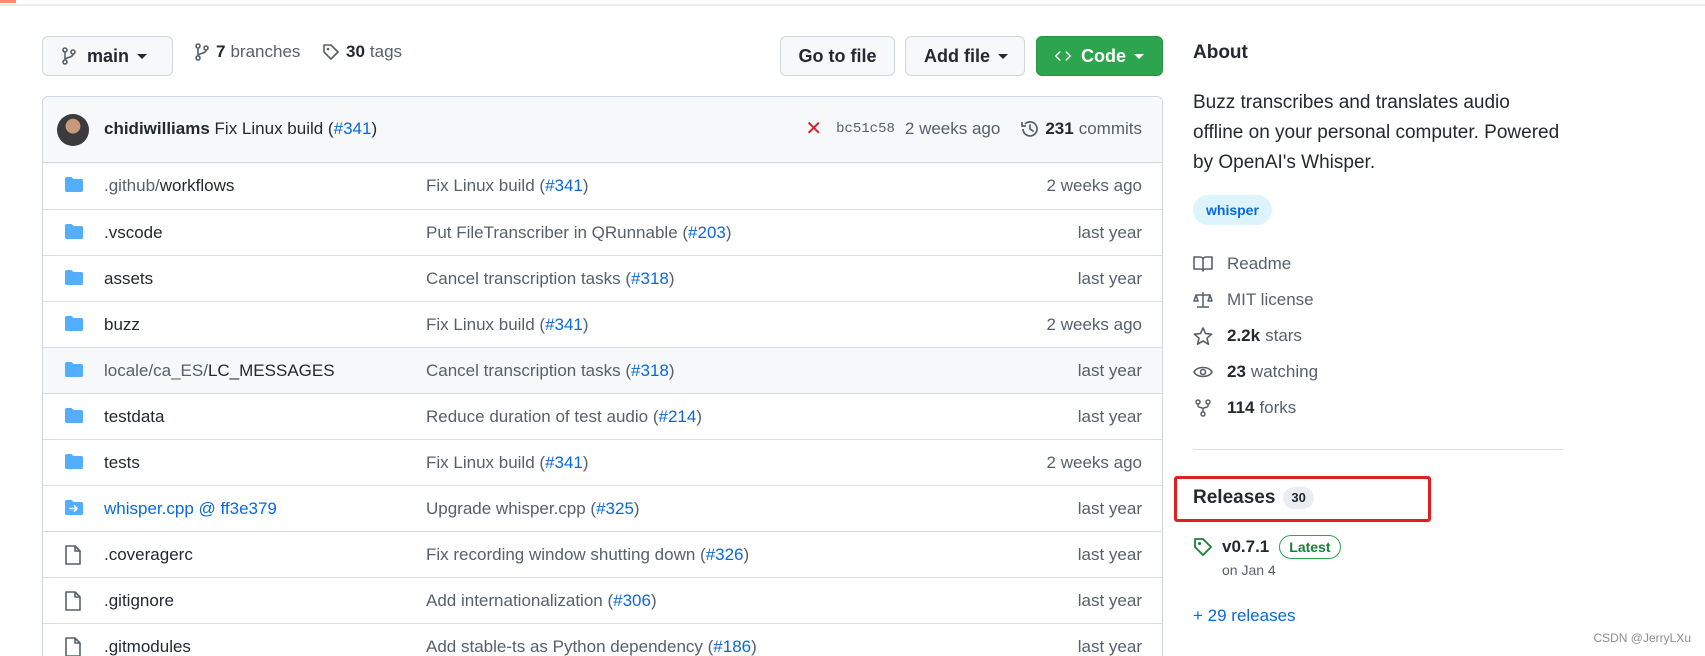 The width and height of the screenshot is (1705, 656). What do you see at coordinates (1284, 371) in the screenshot?
I see `watching-label: watching` at bounding box center [1284, 371].